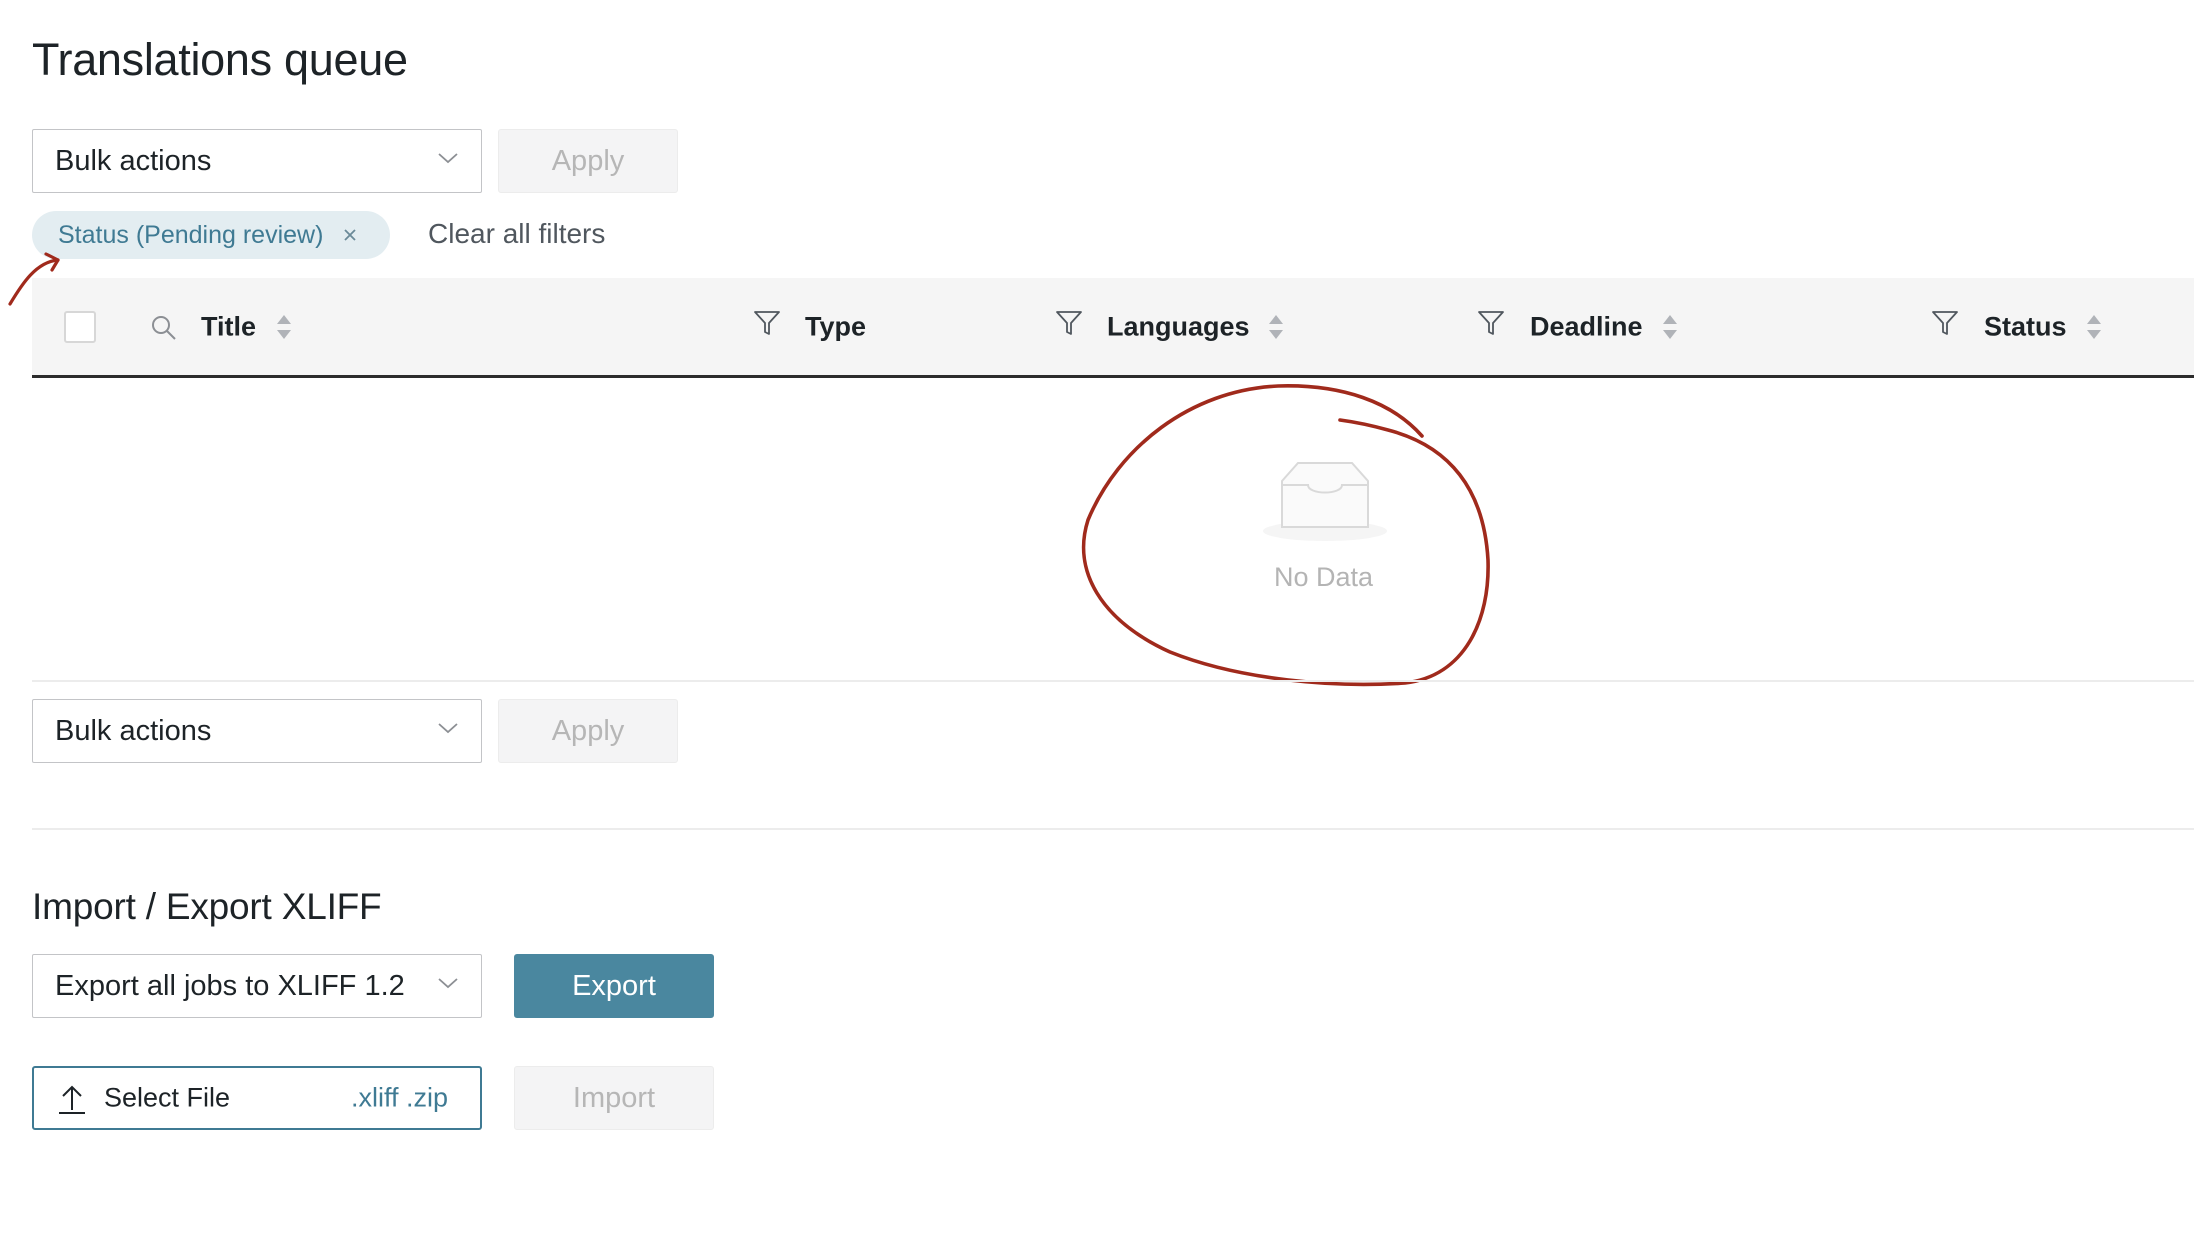  I want to click on table-header: Title Type Languages Deadline Status, so click(1113, 328).